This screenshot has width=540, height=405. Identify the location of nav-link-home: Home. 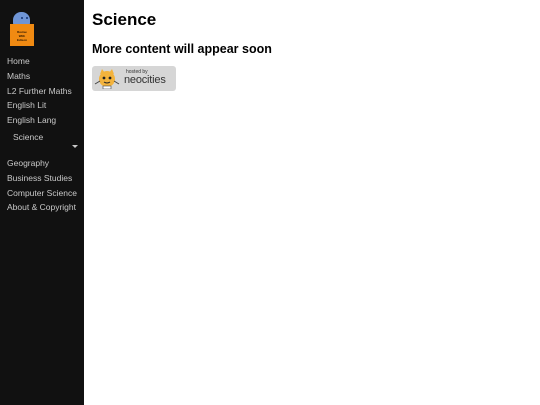
(42, 61).